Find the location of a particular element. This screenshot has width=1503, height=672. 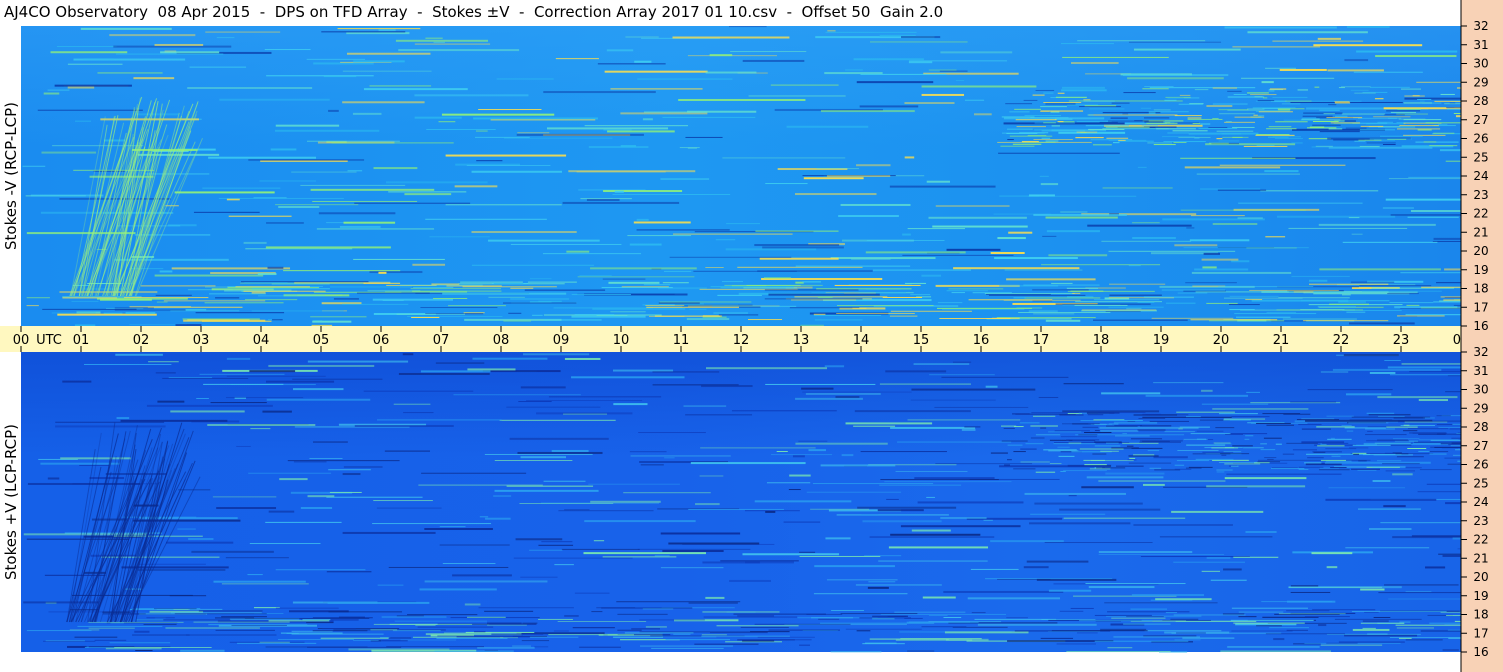

lower-freq-tick-label: 19 is located at coordinates (1480, 596).